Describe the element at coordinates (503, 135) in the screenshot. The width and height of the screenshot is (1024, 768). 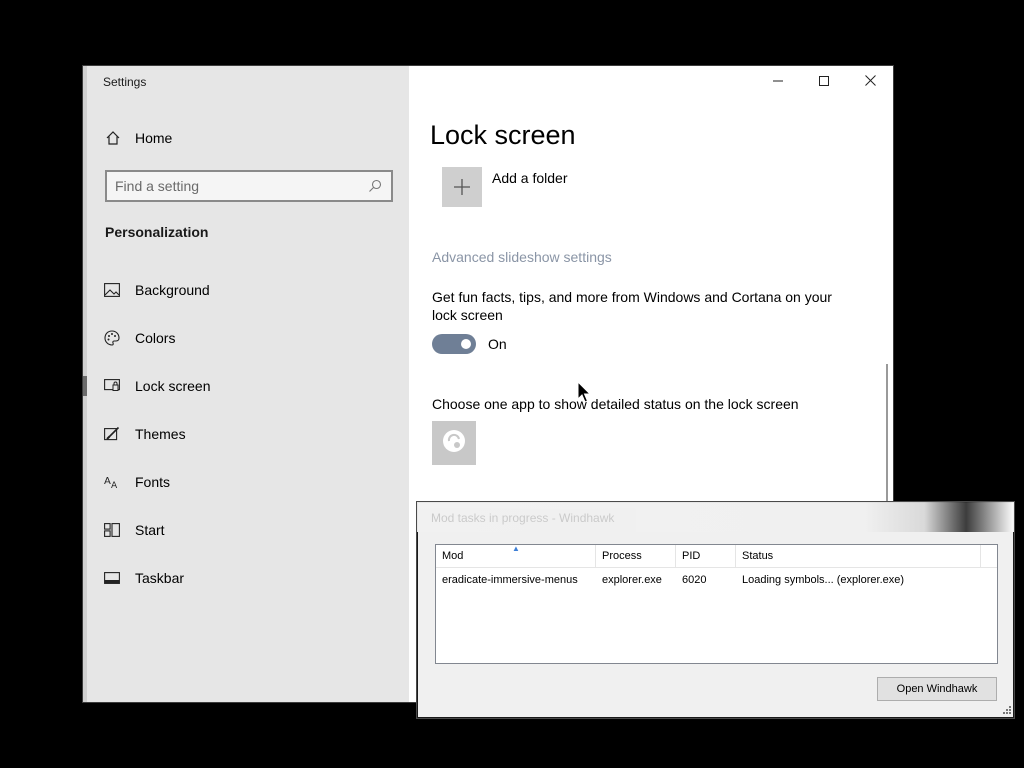
I see `page-title: Lock screen` at that location.